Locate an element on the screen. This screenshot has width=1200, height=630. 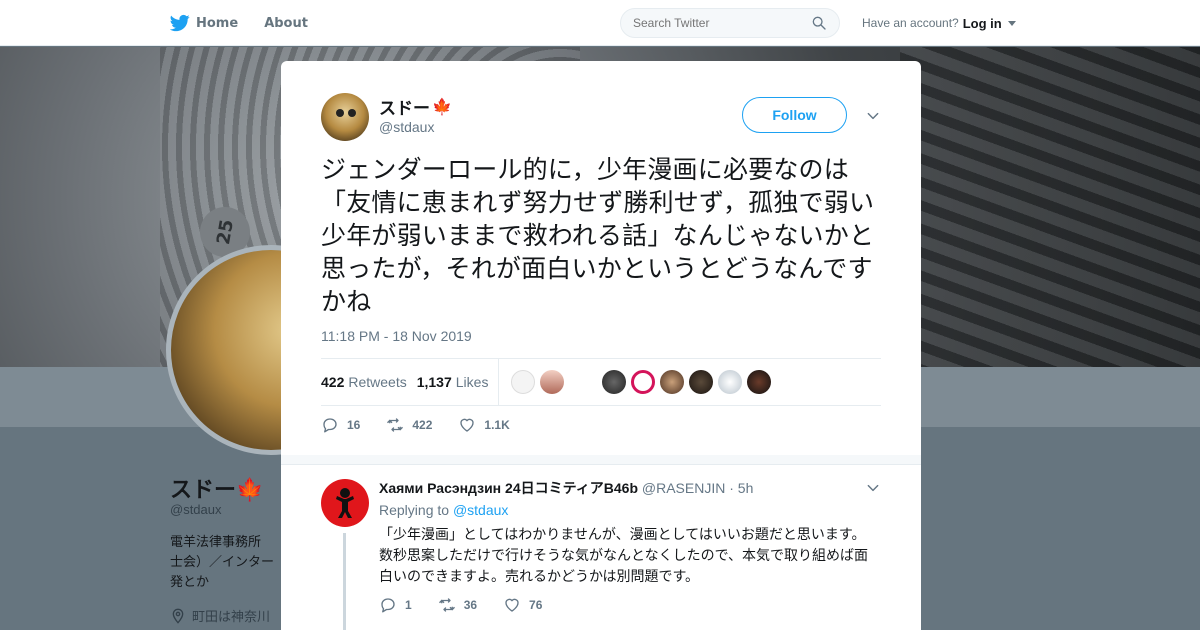
login-link: Log in is located at coordinates (982, 23).